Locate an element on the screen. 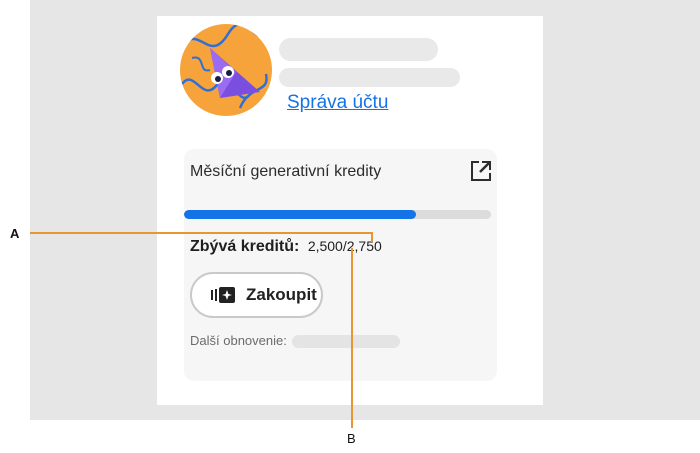  buy-button: Zakoupit is located at coordinates (256, 295).